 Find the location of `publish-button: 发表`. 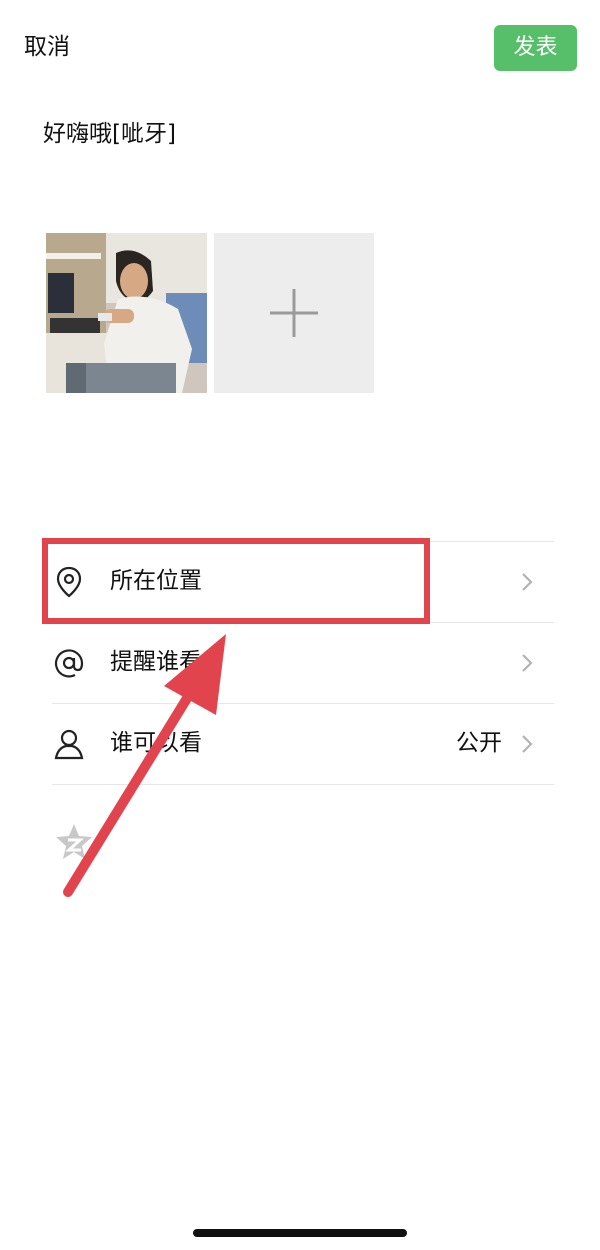

publish-button: 发表 is located at coordinates (535, 48).